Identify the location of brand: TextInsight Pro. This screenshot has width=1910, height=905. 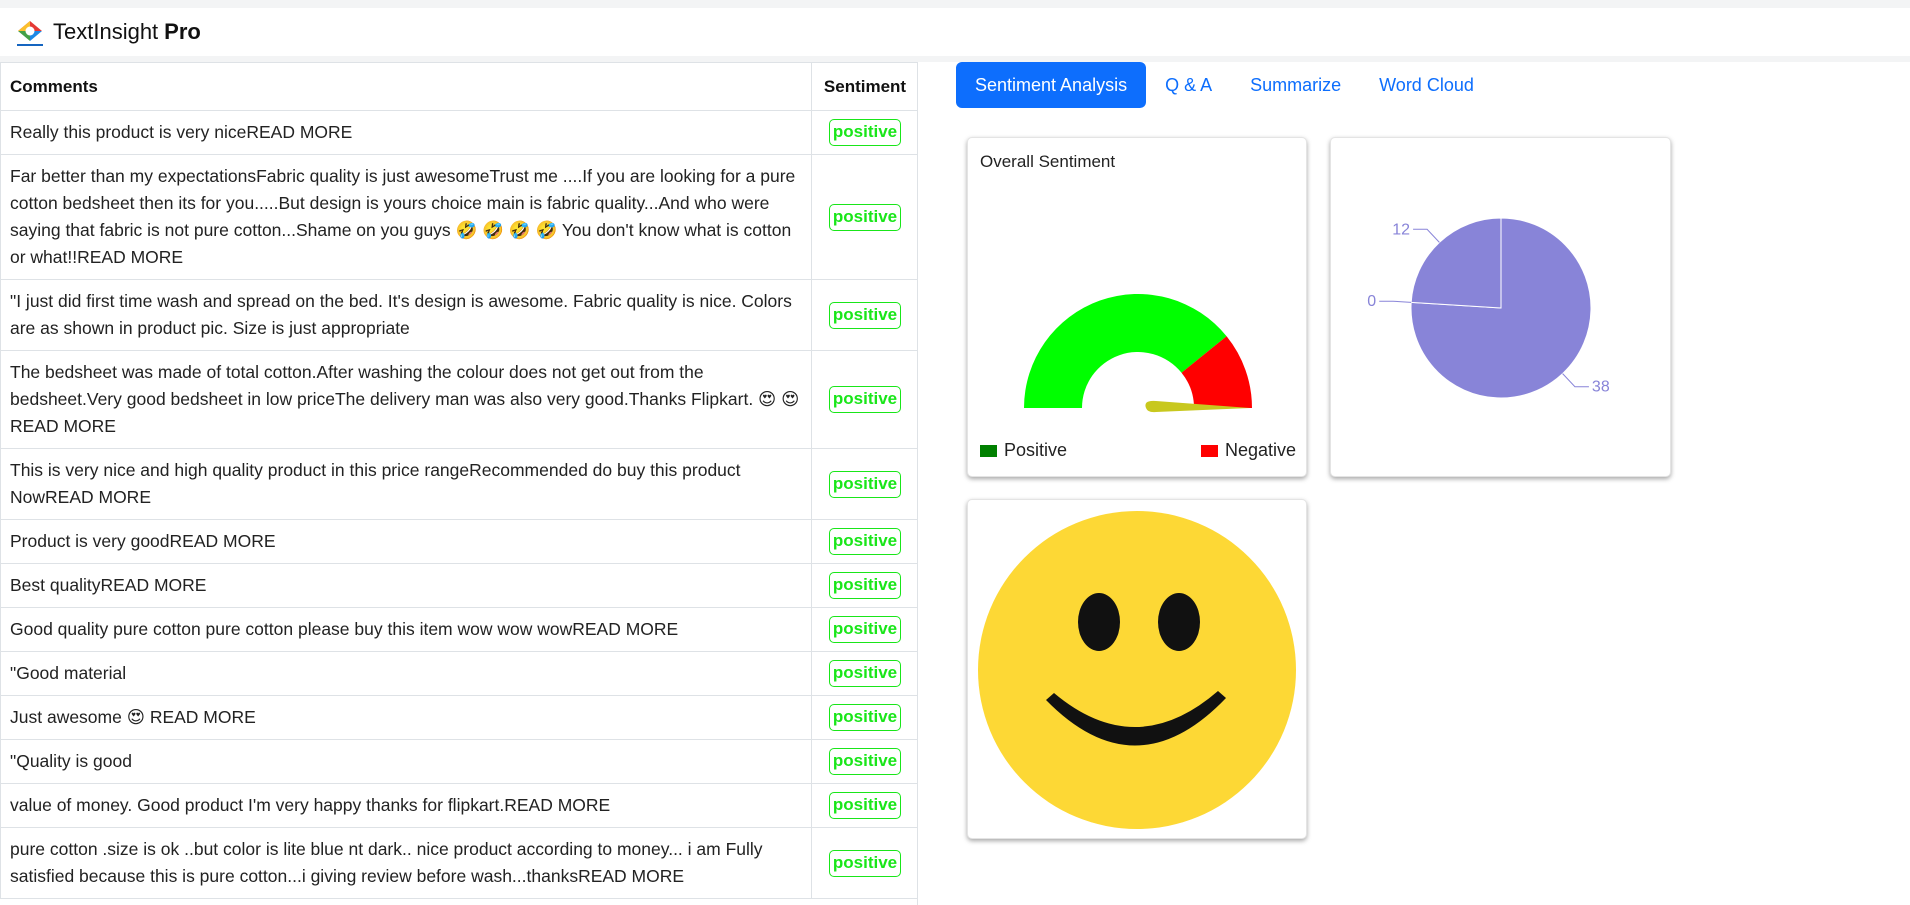
(107, 32).